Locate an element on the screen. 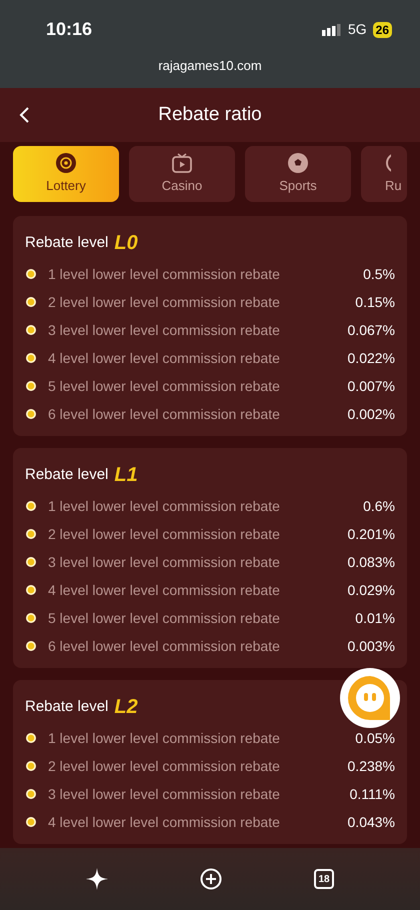 The image size is (420, 910). rebate-value: 0.007% is located at coordinates (371, 386).